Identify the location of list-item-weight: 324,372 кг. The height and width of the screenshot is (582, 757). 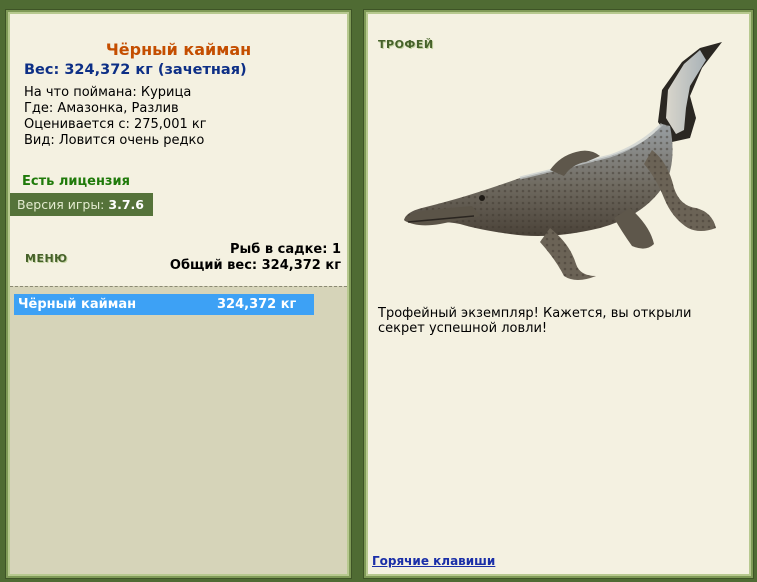
(257, 304).